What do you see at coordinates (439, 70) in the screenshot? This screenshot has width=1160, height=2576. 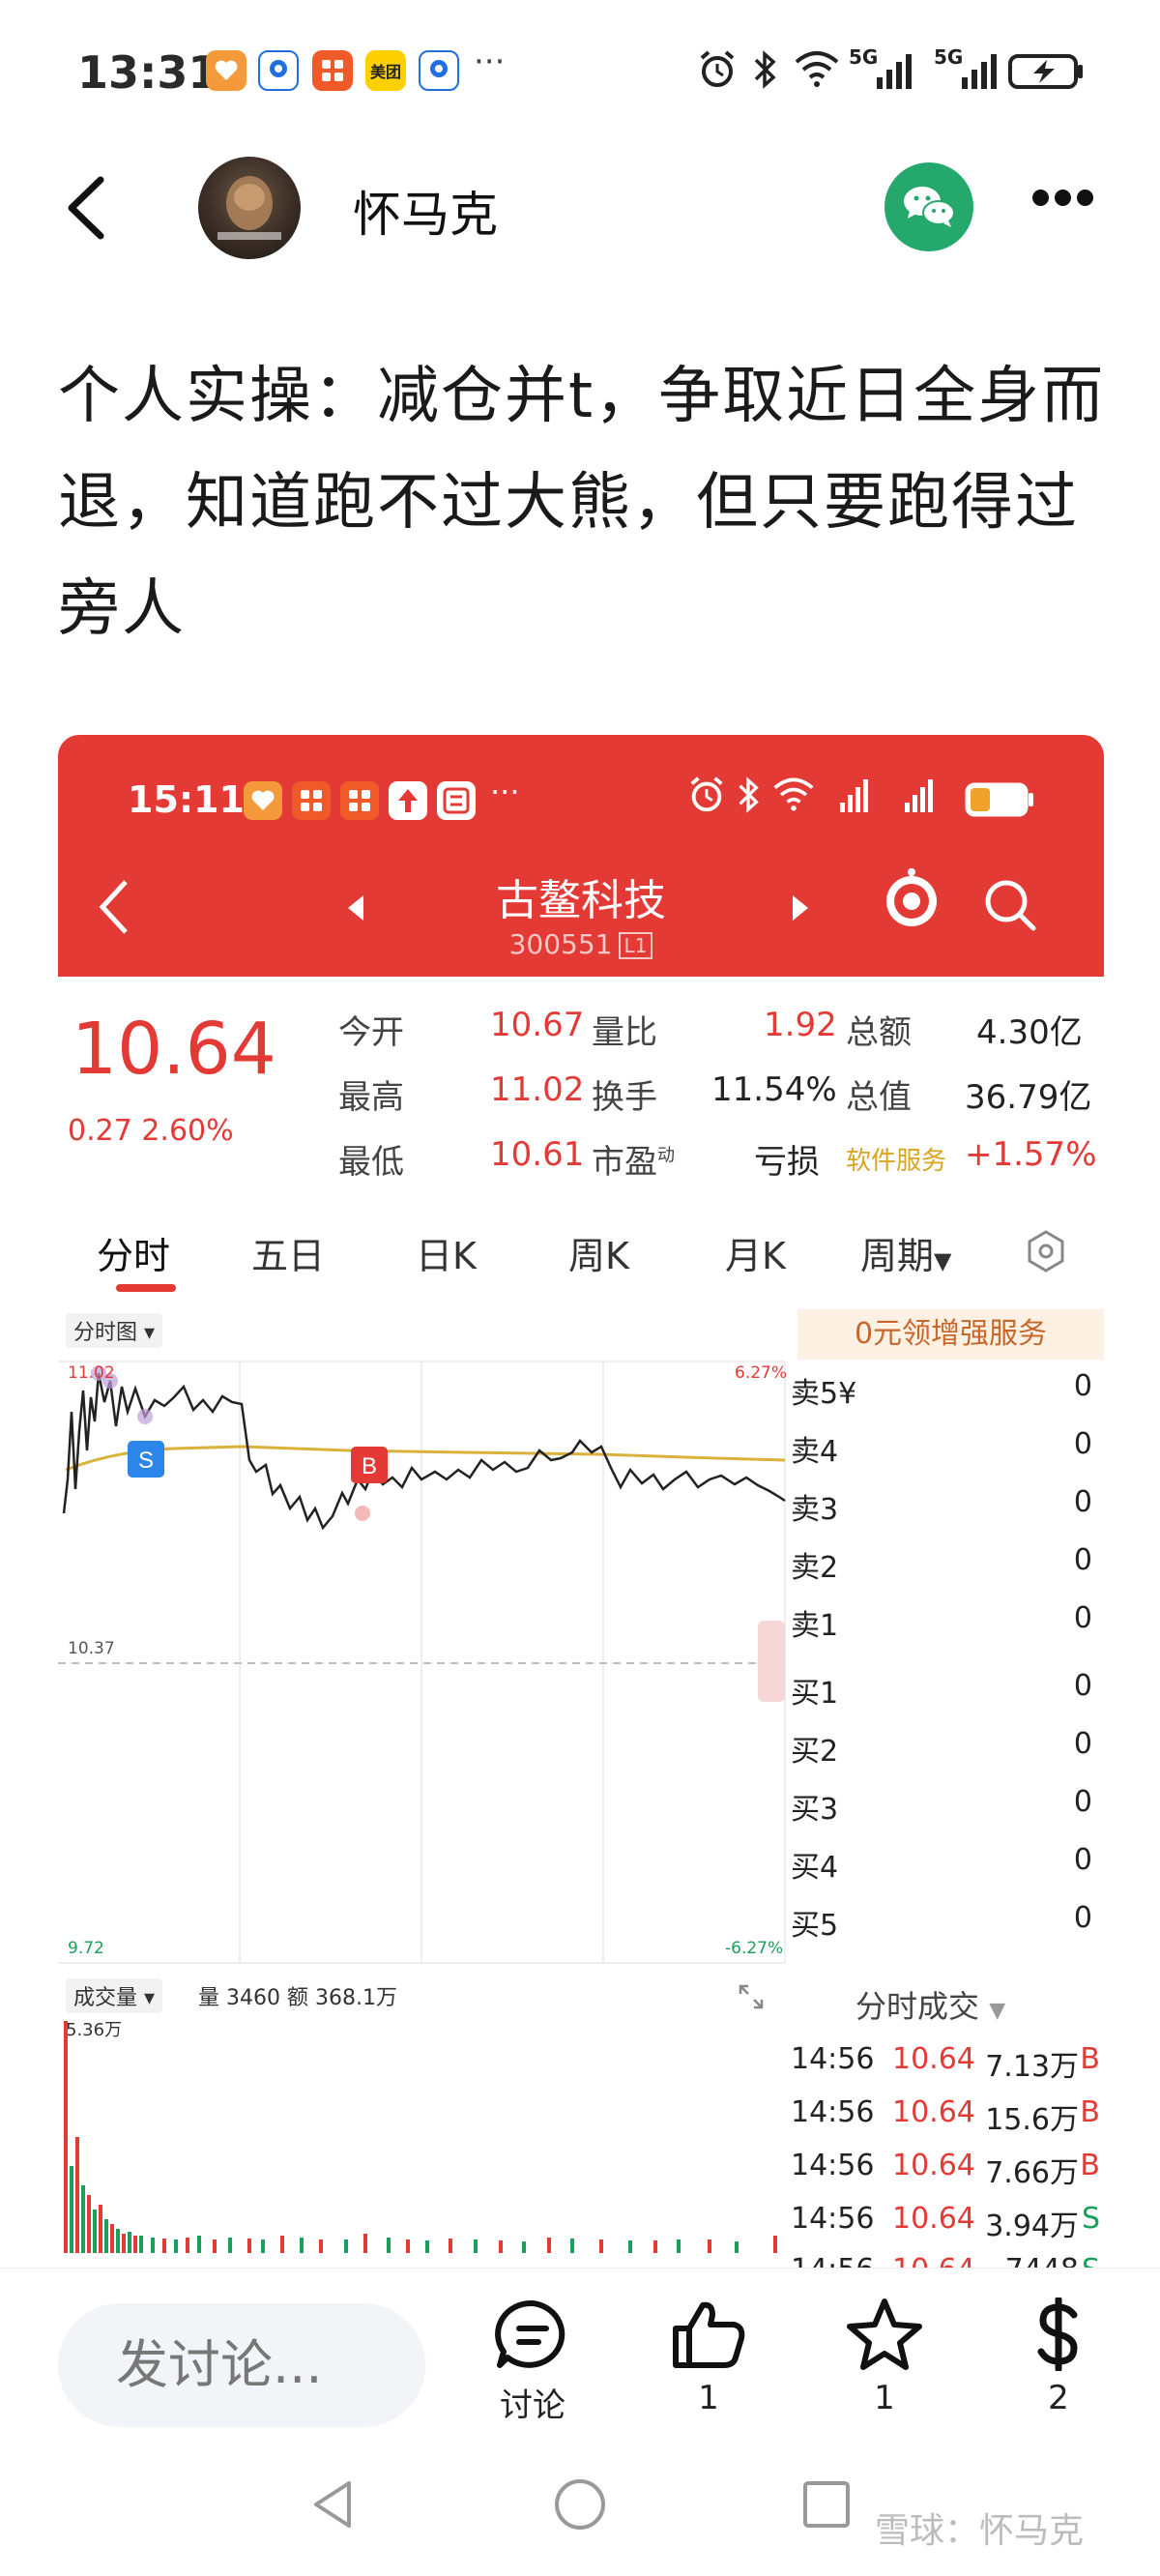 I see `app-navigation2-icon` at bounding box center [439, 70].